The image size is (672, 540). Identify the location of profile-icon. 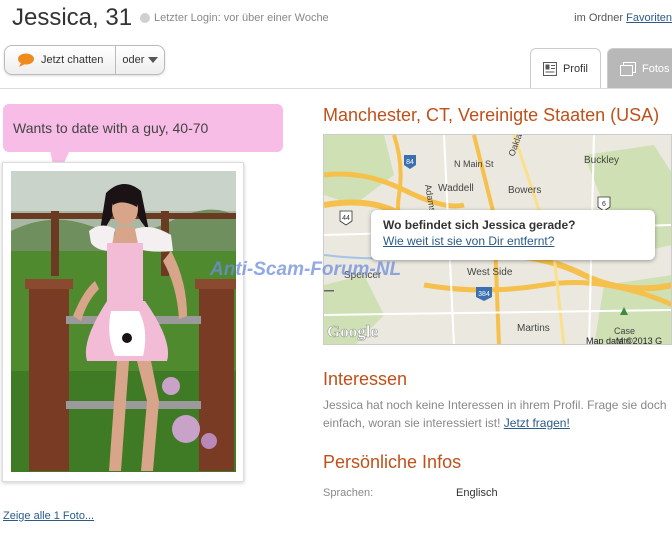
(550, 69).